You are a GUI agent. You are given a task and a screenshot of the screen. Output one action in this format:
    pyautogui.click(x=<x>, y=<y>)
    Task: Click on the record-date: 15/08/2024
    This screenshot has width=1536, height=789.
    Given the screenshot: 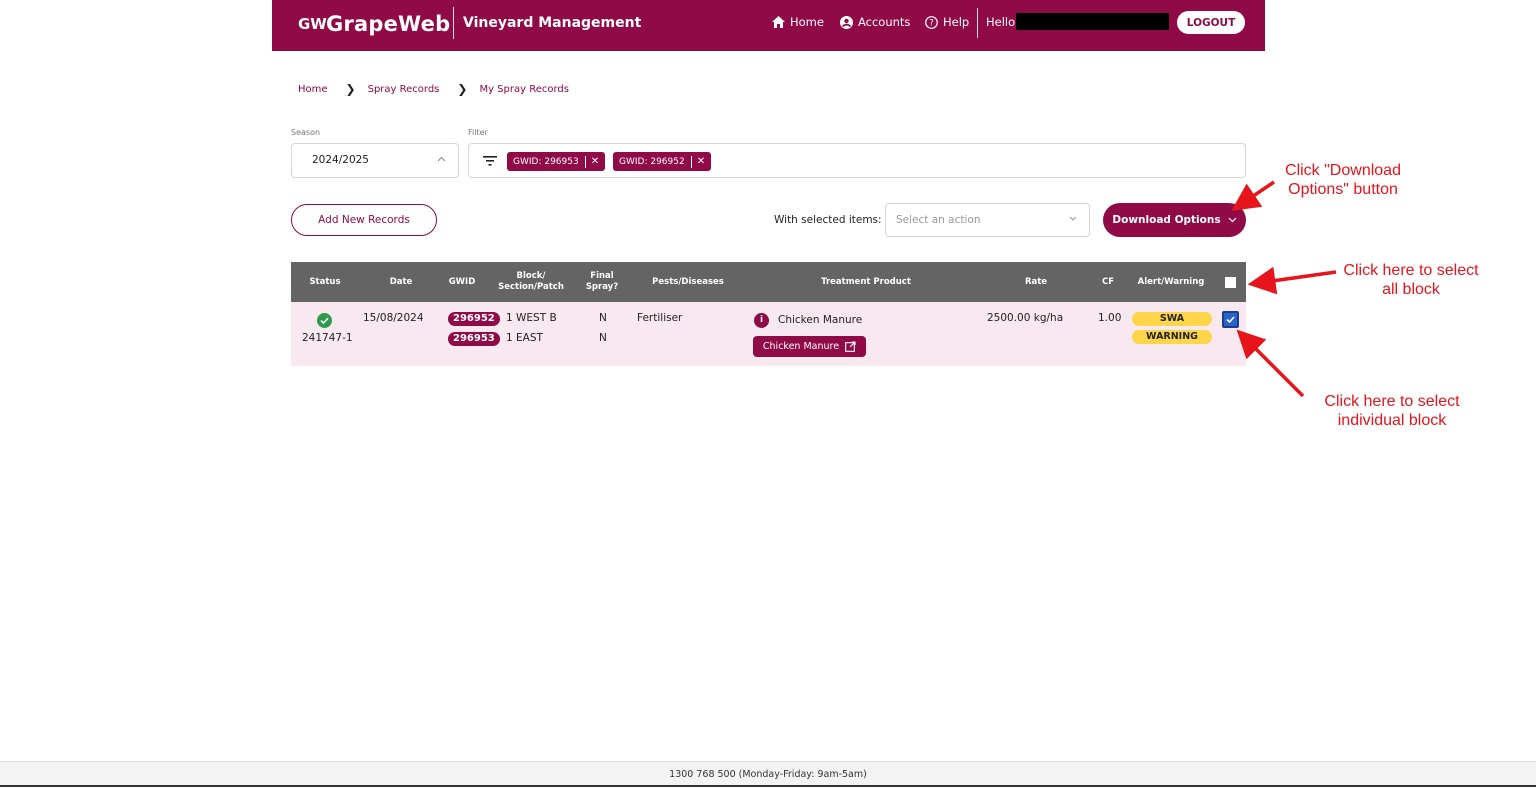 What is the action you would take?
    pyautogui.click(x=393, y=318)
    